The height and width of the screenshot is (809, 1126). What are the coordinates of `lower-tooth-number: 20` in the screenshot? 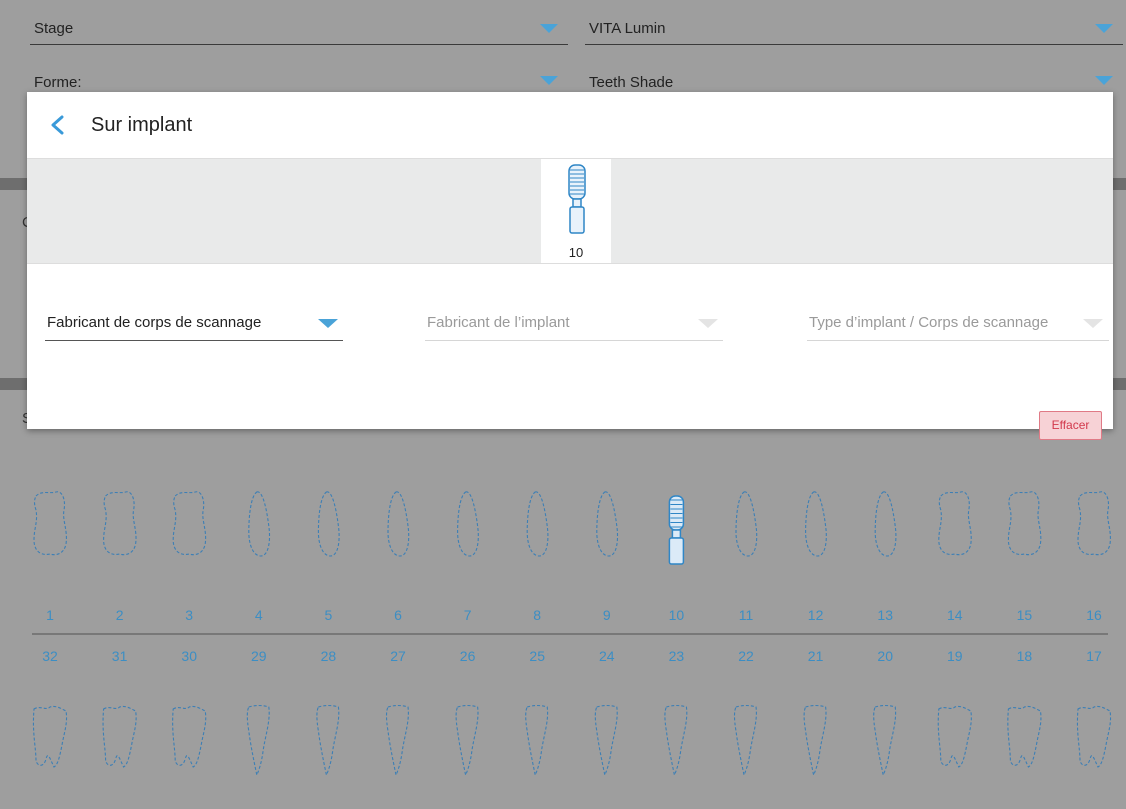 It's located at (885, 656).